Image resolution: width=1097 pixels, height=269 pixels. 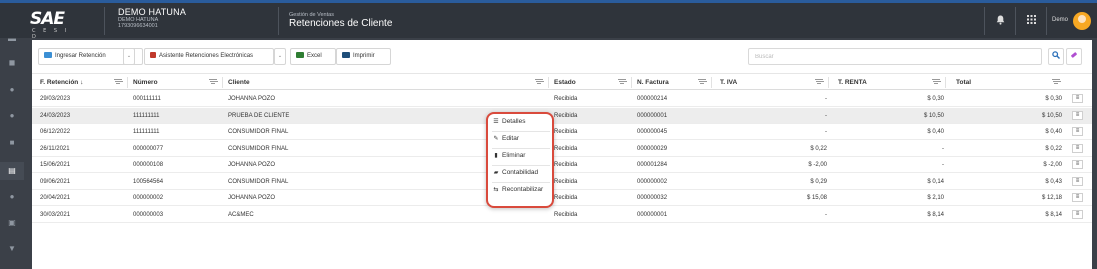 I want to click on company-info: DEMO HATUNA DEMO HATUNA 1793096634001, so click(x=152, y=18).